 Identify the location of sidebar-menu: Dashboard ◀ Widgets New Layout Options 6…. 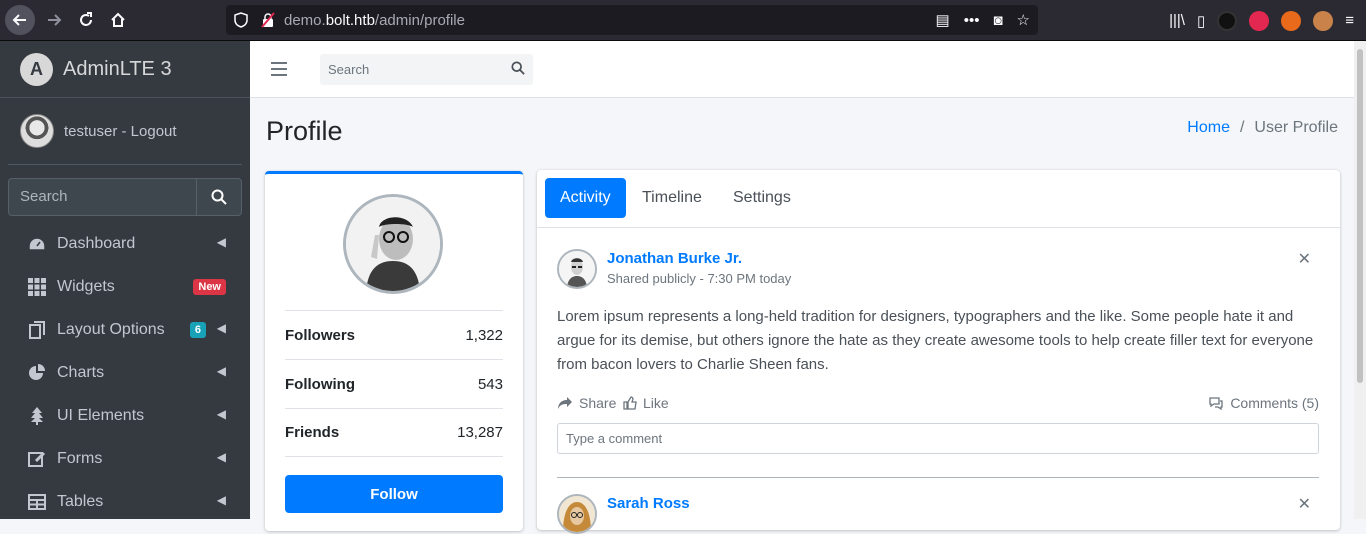
(125, 372).